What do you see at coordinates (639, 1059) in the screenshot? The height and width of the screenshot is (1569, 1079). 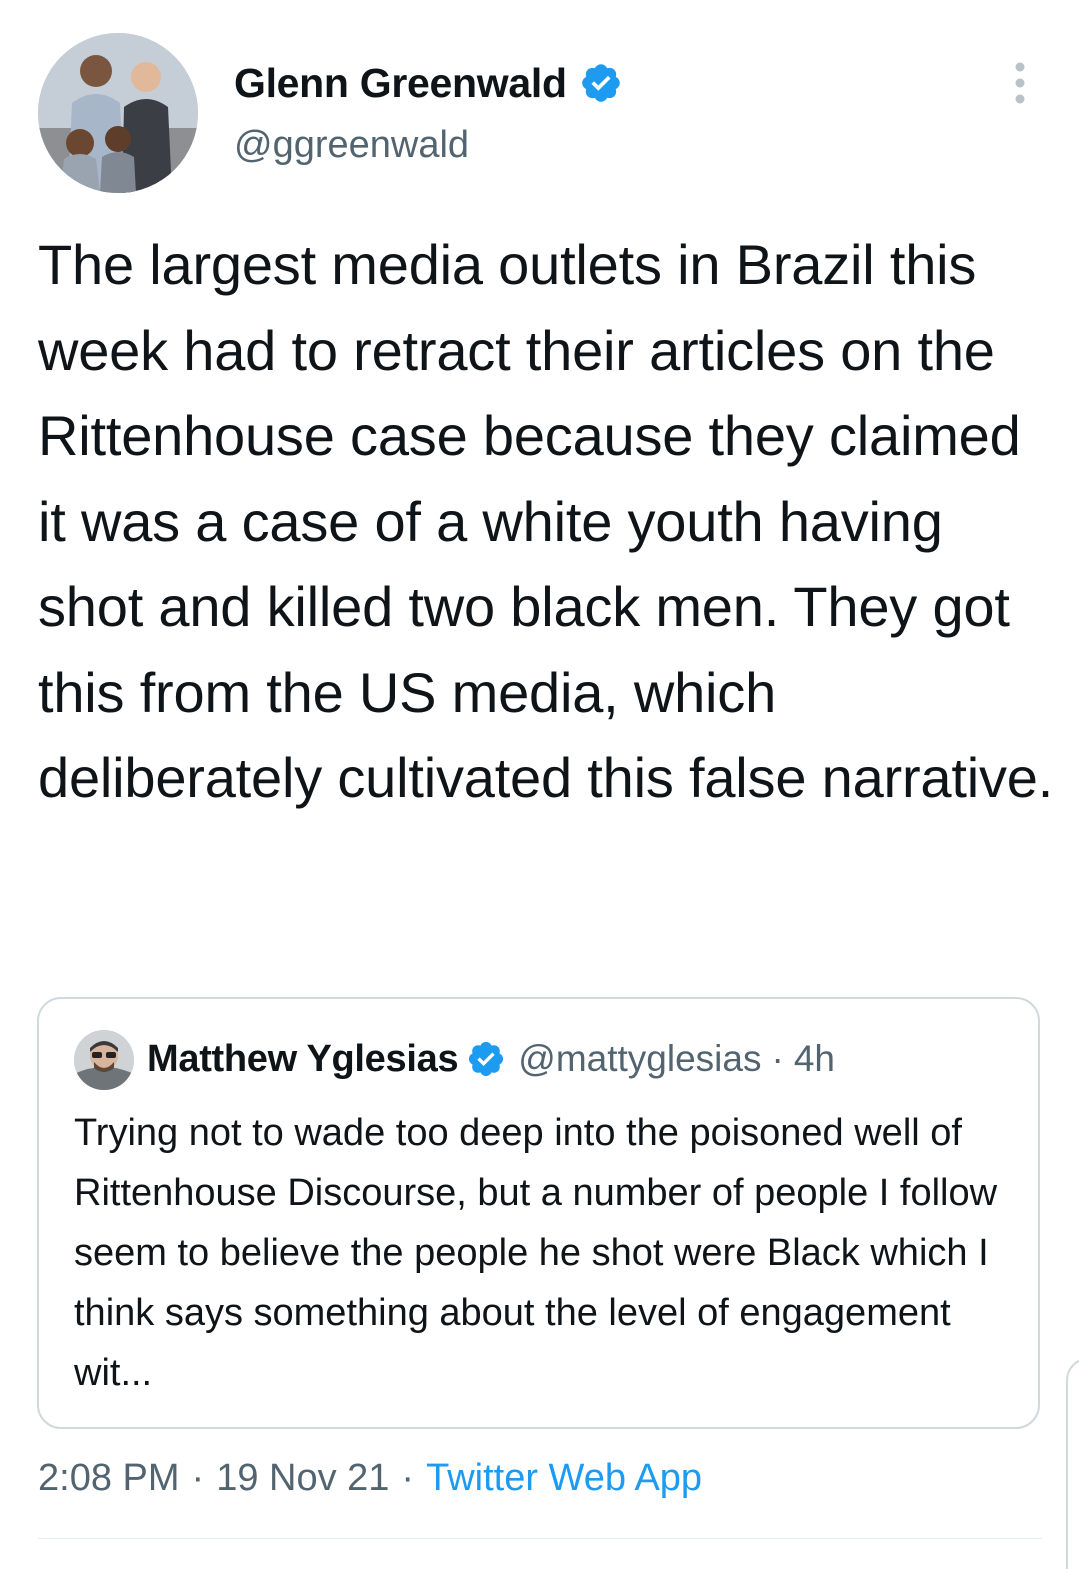 I see `quoted-author-handle: @mattyglesias` at bounding box center [639, 1059].